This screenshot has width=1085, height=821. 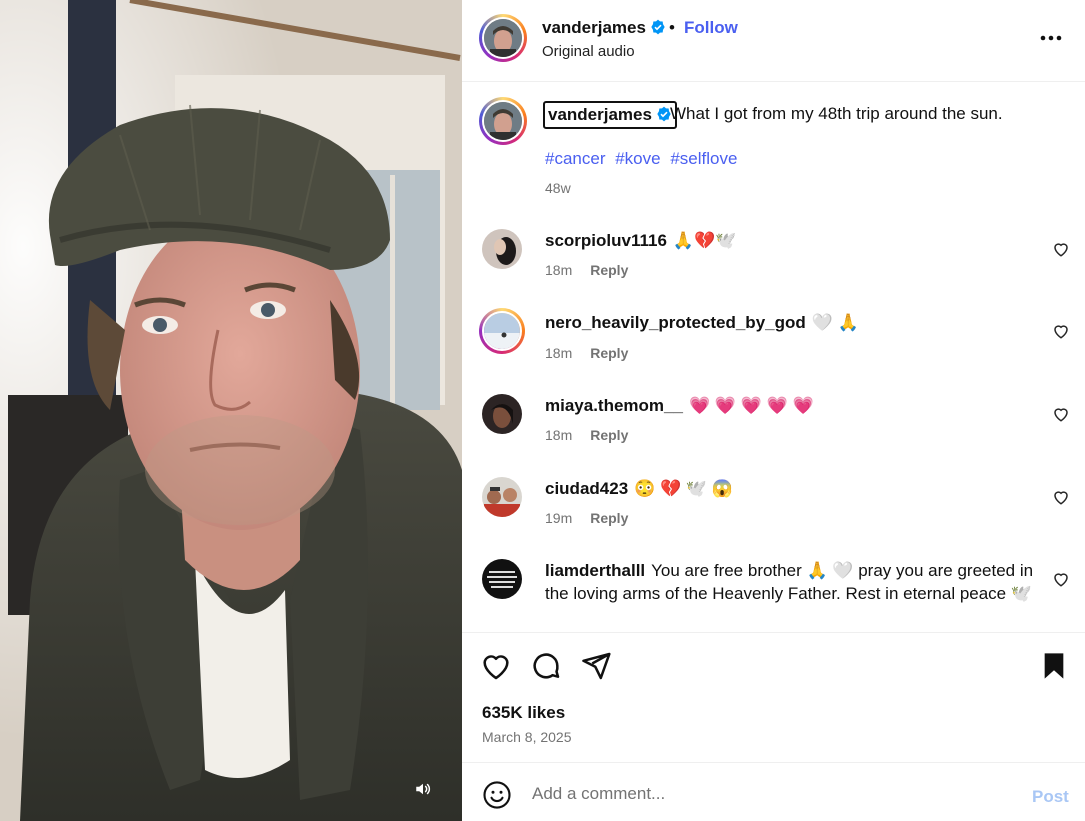 I want to click on comment-input, so click(x=772, y=794).